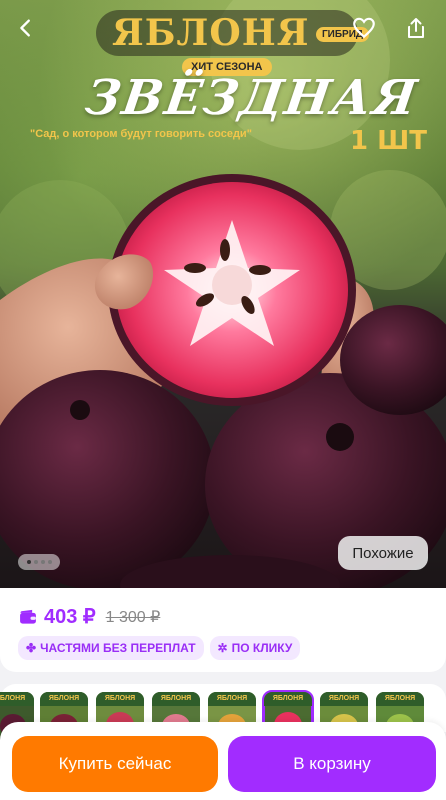 The height and width of the screenshot is (800, 446). I want to click on add-to-cart-button: В корзину, so click(332, 764).